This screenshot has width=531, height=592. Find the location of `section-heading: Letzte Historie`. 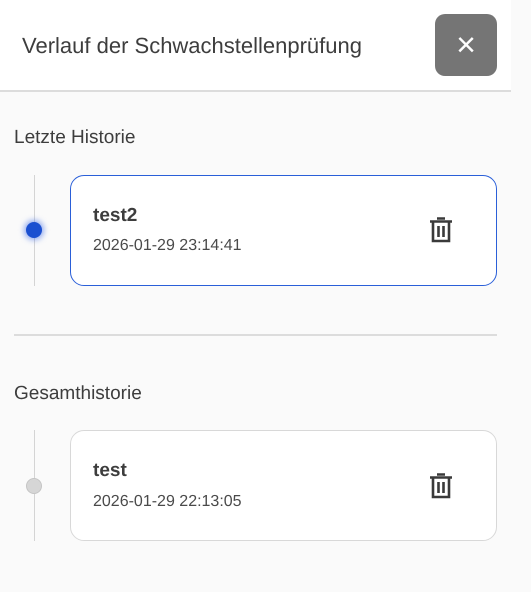

section-heading: Letzte Historie is located at coordinates (75, 138).